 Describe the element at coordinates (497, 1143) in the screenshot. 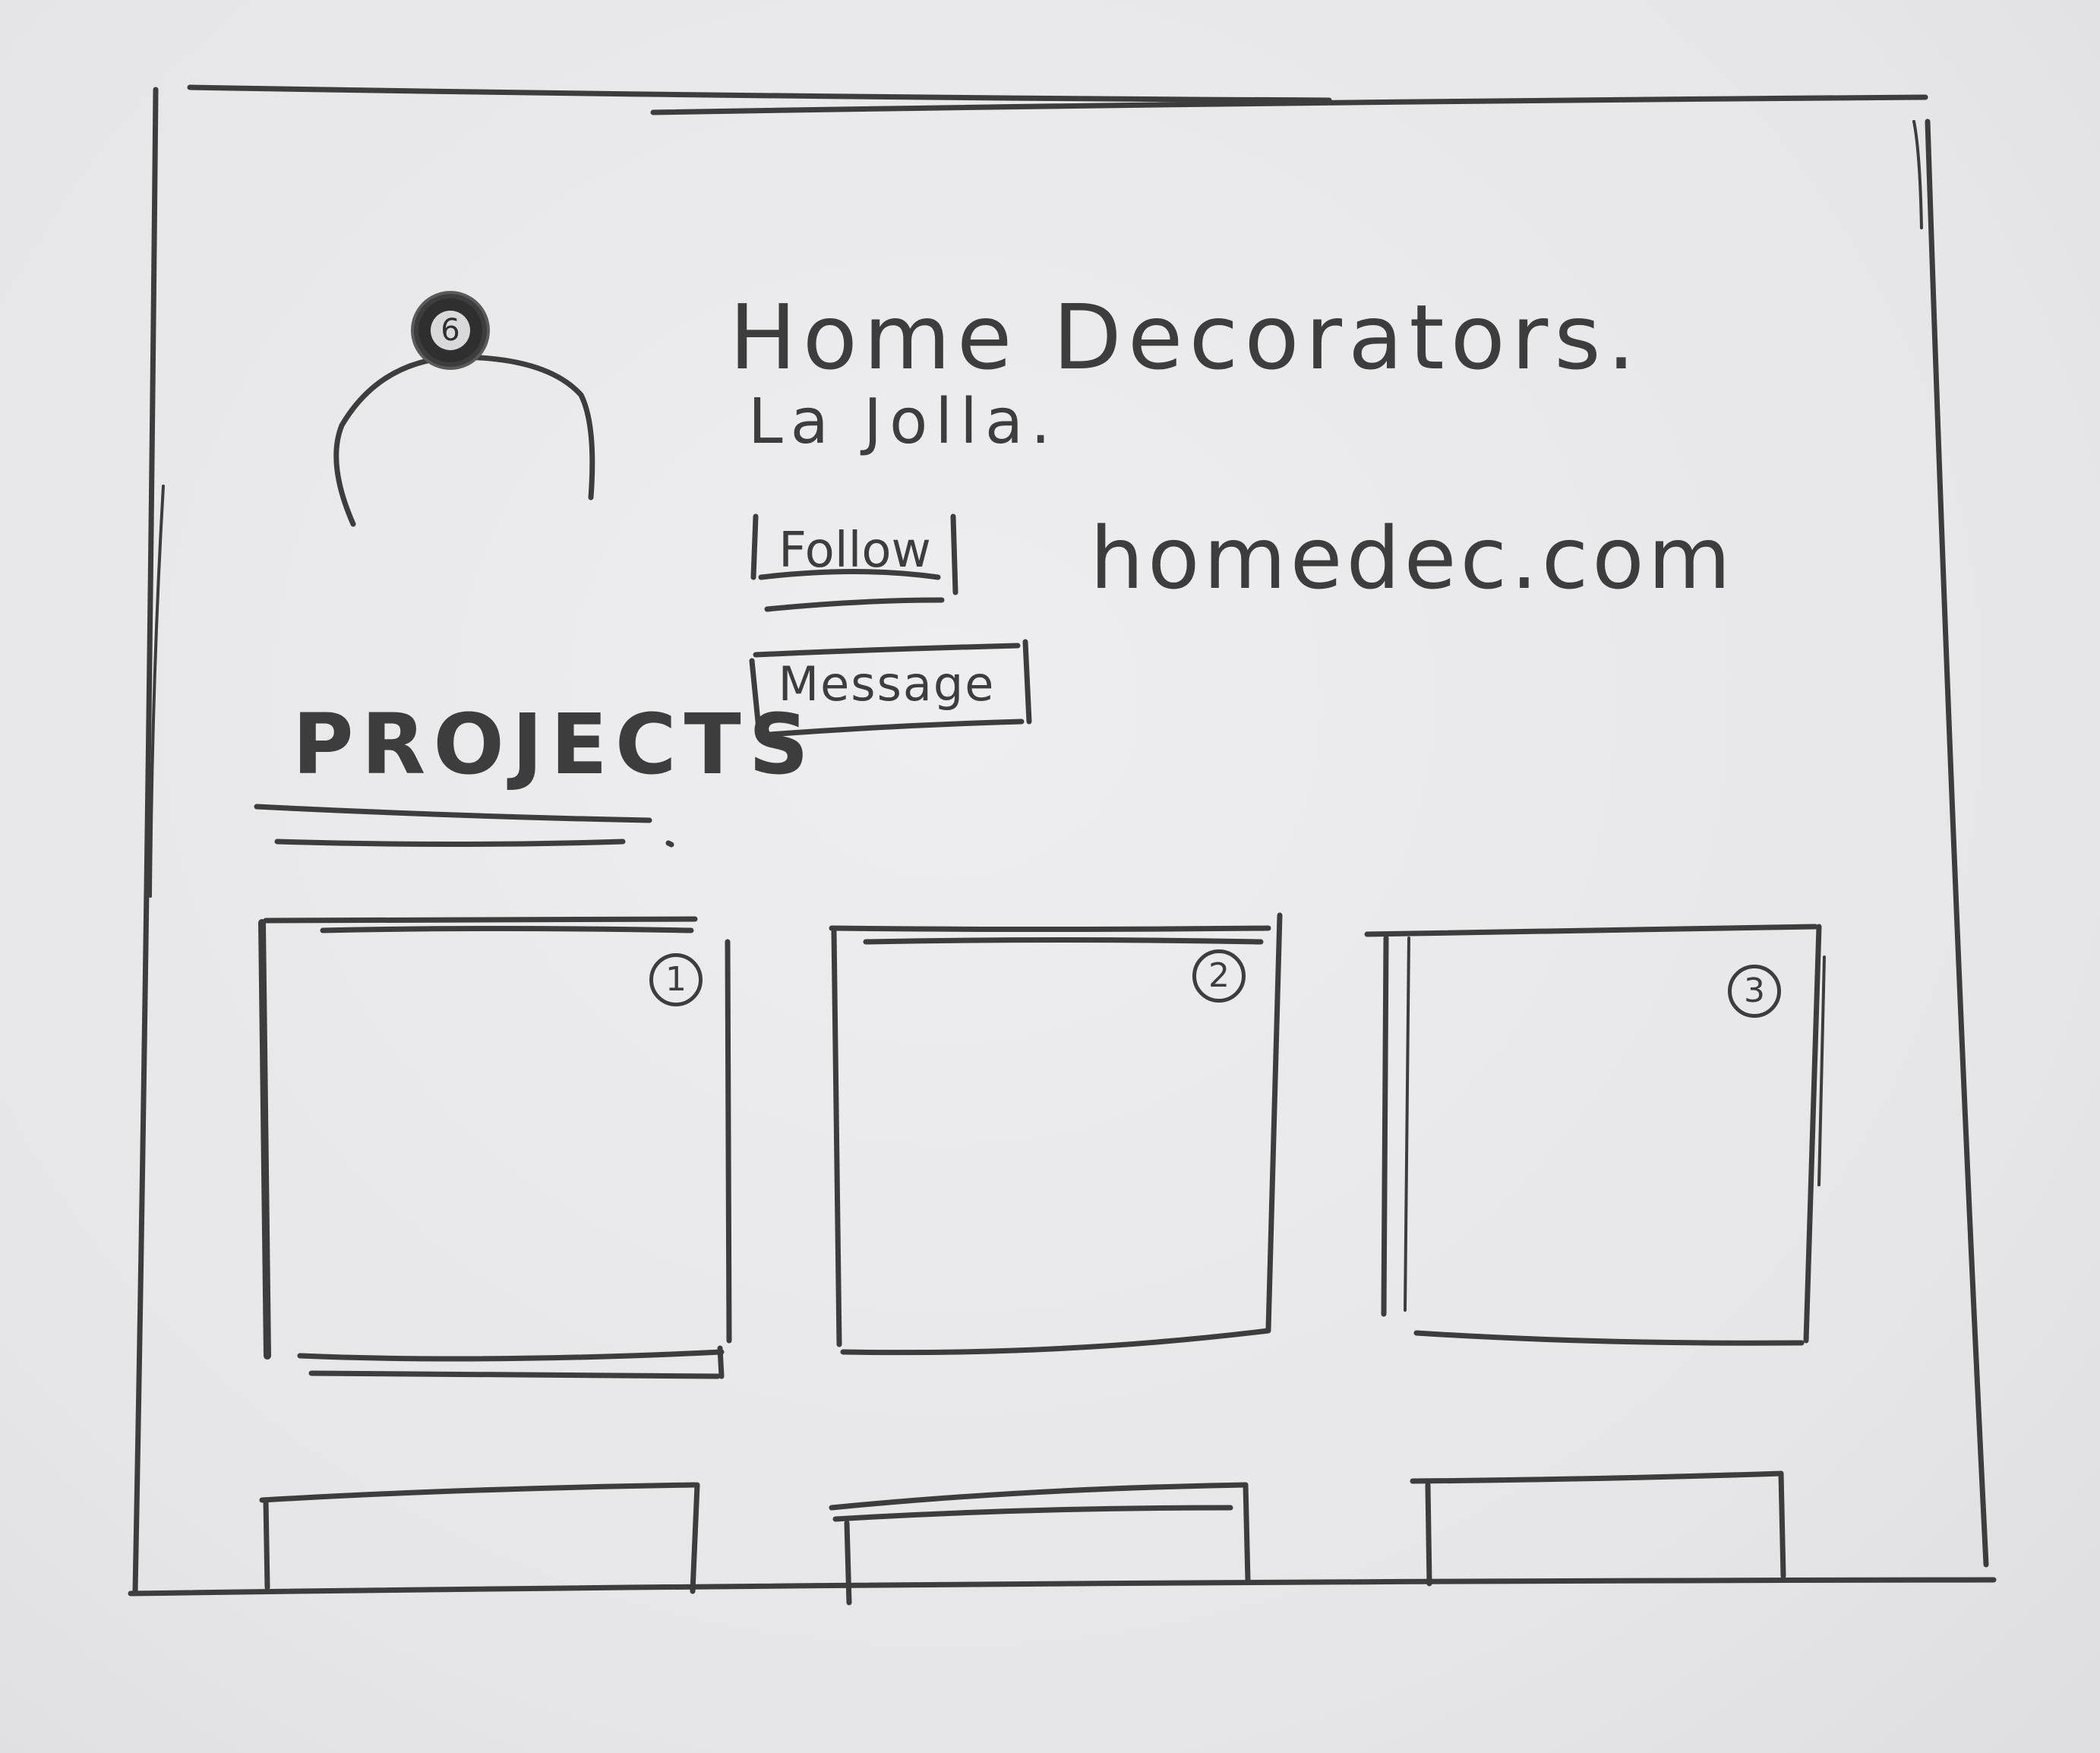

I see `project-card-1: 1` at that location.